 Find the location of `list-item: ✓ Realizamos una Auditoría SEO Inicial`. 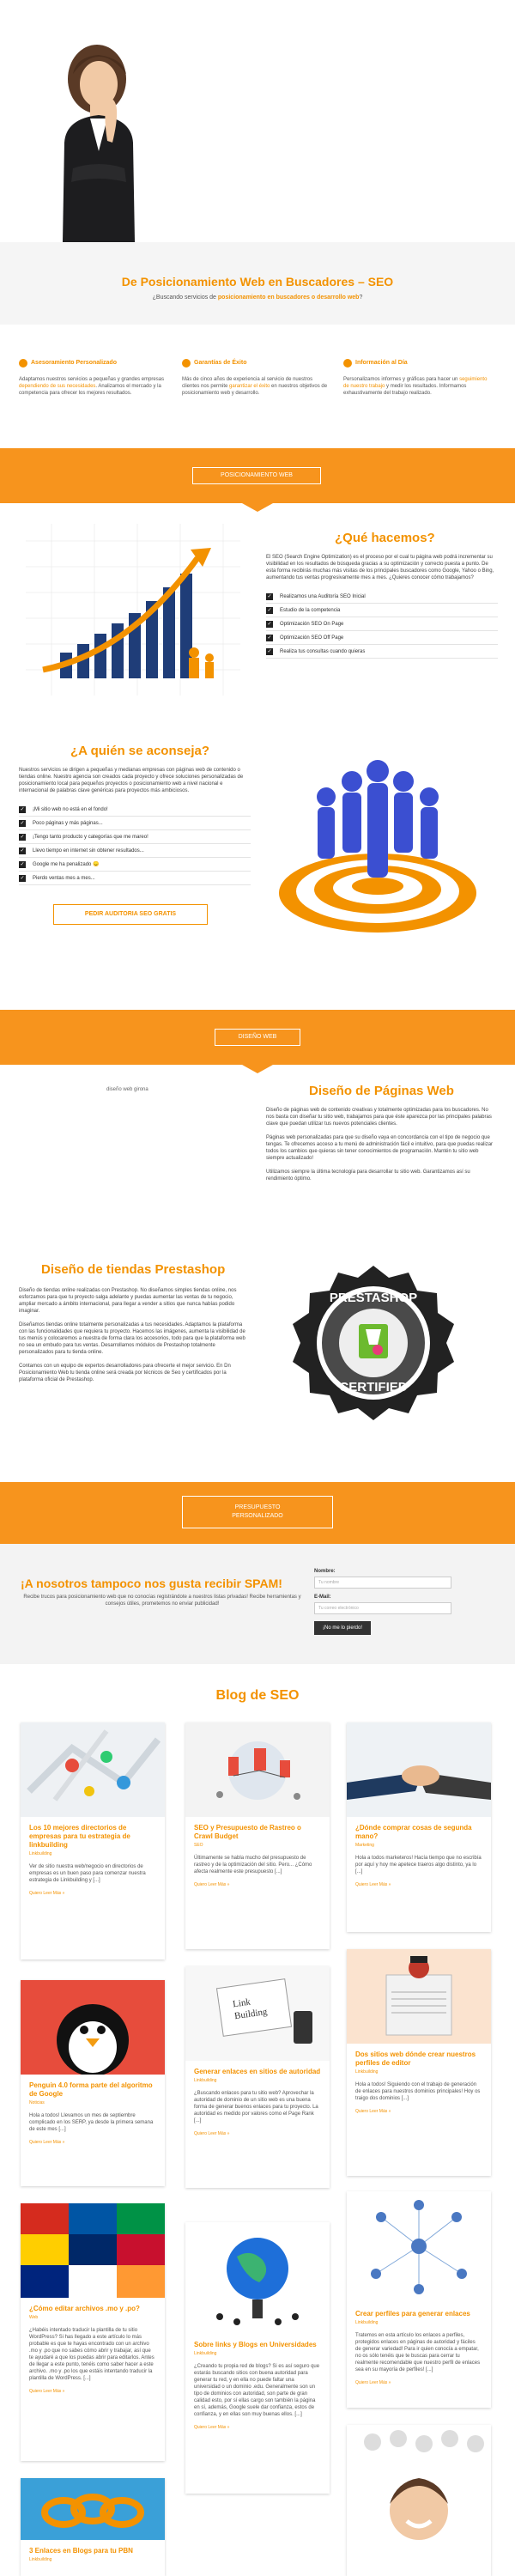

list-item: ✓ Realizamos una Auditoría SEO Inicial is located at coordinates (382, 597).